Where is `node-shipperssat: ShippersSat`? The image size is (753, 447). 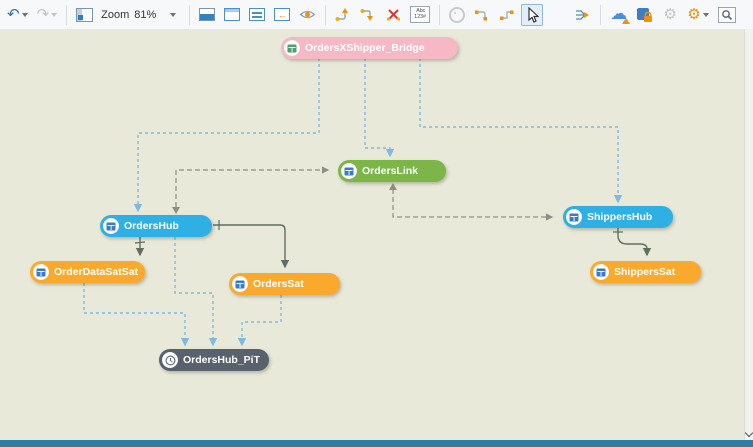
node-shipperssat: ShippersSat is located at coordinates (645, 272).